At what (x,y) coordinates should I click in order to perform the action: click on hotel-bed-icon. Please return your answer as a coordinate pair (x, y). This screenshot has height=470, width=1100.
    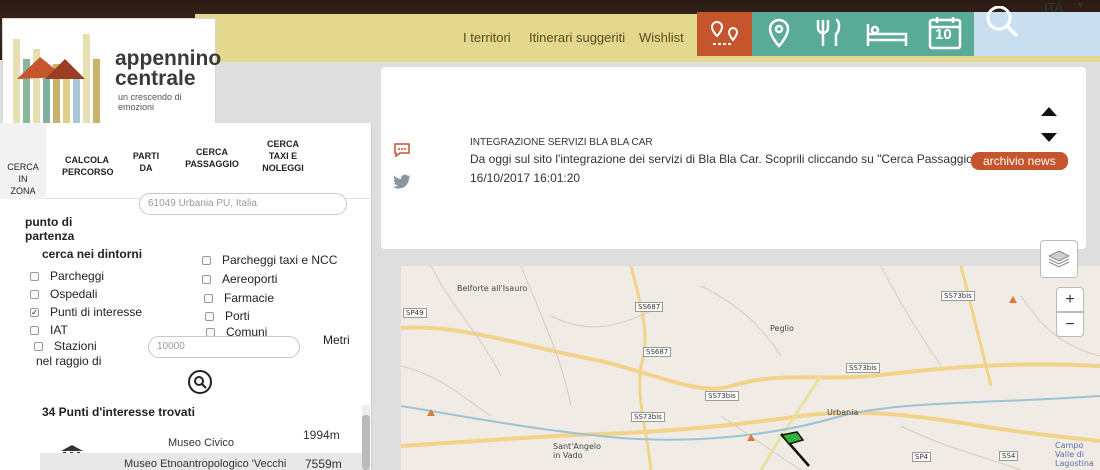
    Looking at the image, I should click on (887, 35).